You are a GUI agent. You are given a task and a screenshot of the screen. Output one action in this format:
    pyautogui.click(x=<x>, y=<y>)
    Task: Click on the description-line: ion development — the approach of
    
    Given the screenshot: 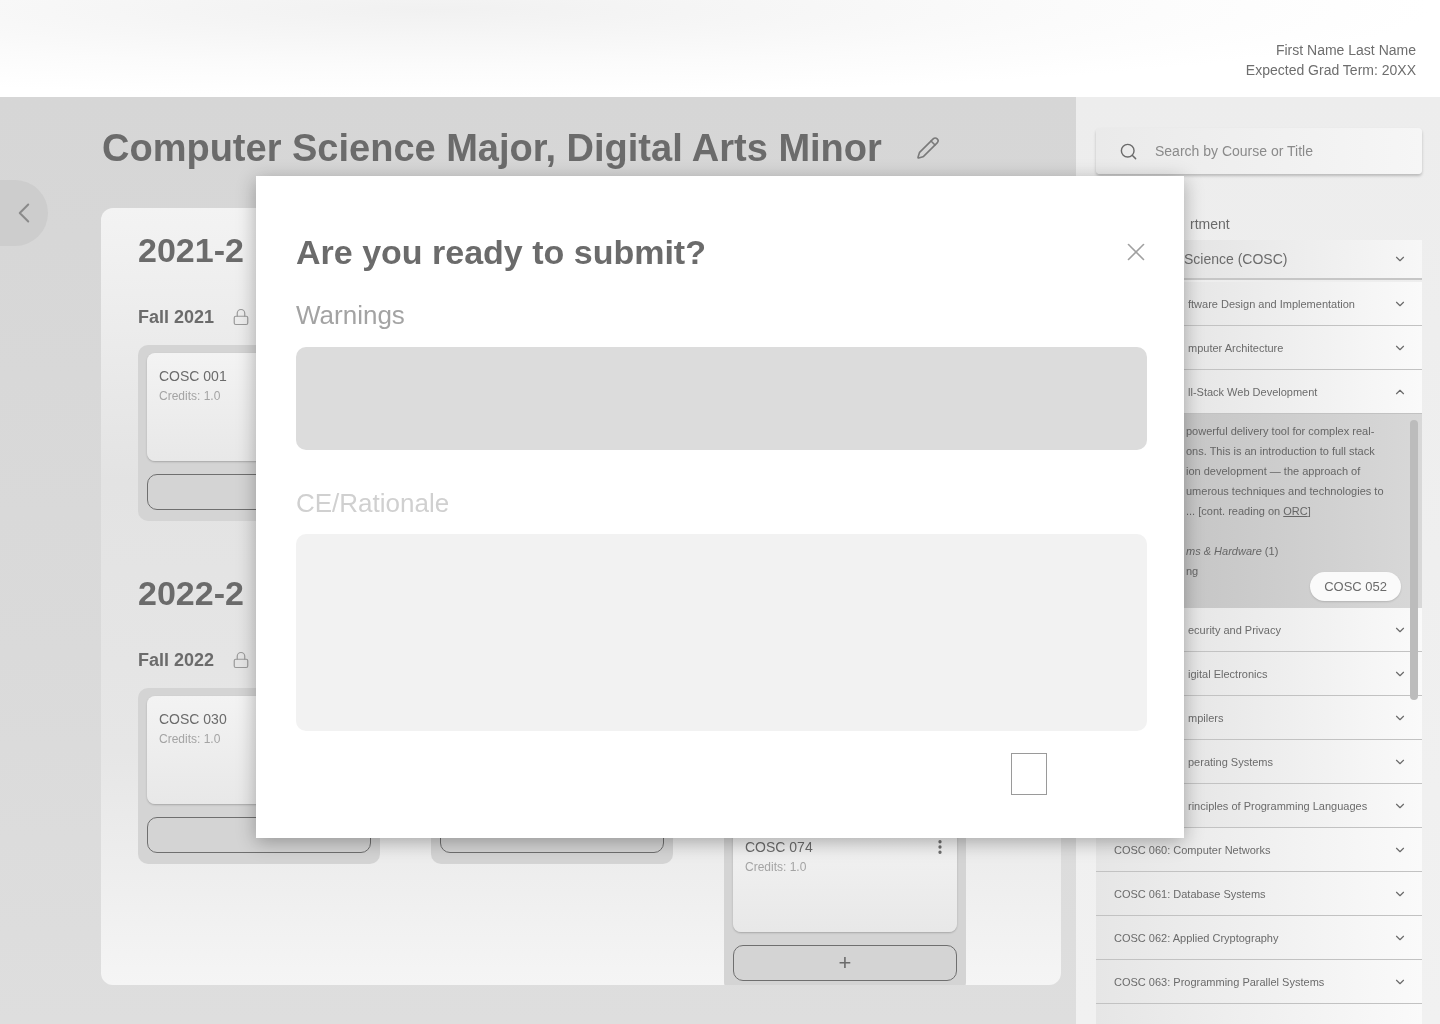 What is the action you would take?
    pyautogui.click(x=1273, y=471)
    